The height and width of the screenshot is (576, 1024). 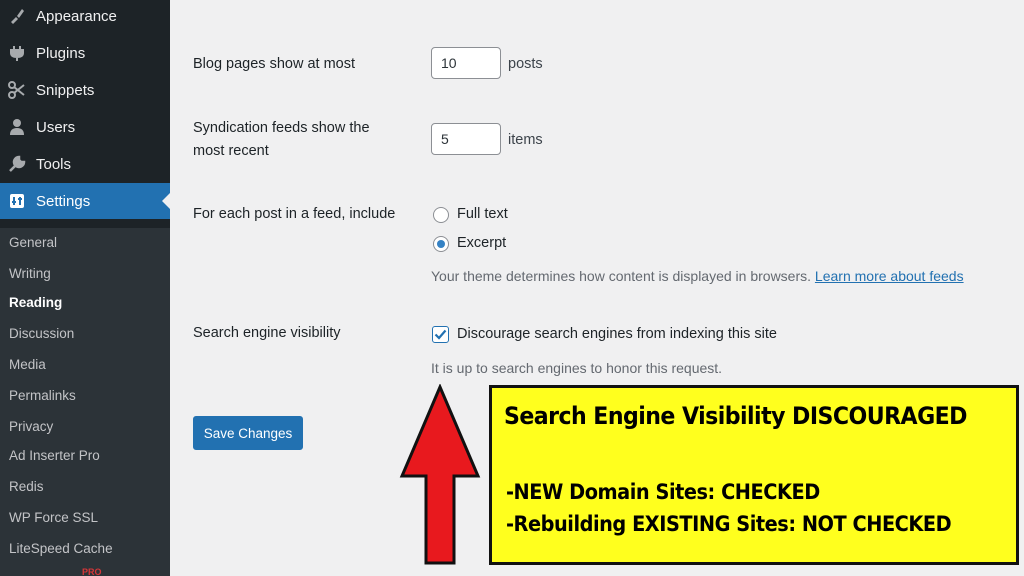 I want to click on submenu-item-litespeed: LiteSpeed Cache, so click(x=61, y=549).